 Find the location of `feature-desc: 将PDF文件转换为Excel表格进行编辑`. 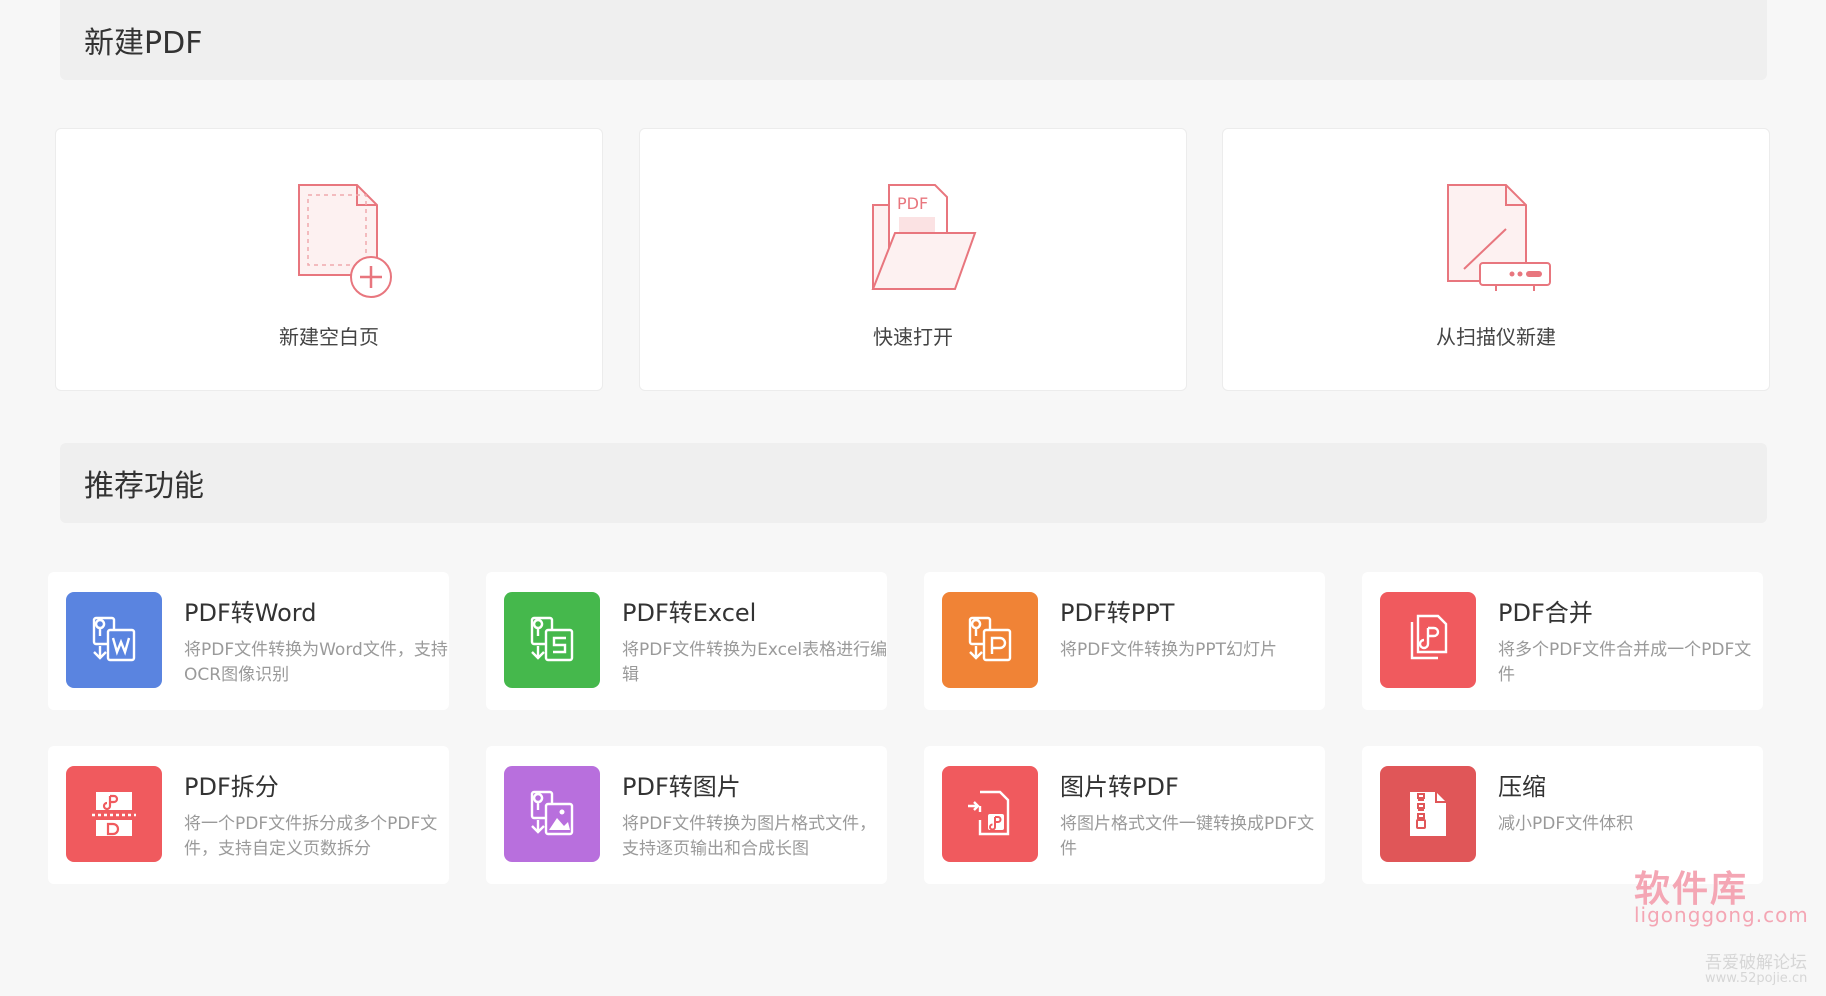

feature-desc: 将PDF文件转换为Excel表格进行编辑 is located at coordinates (755, 662).